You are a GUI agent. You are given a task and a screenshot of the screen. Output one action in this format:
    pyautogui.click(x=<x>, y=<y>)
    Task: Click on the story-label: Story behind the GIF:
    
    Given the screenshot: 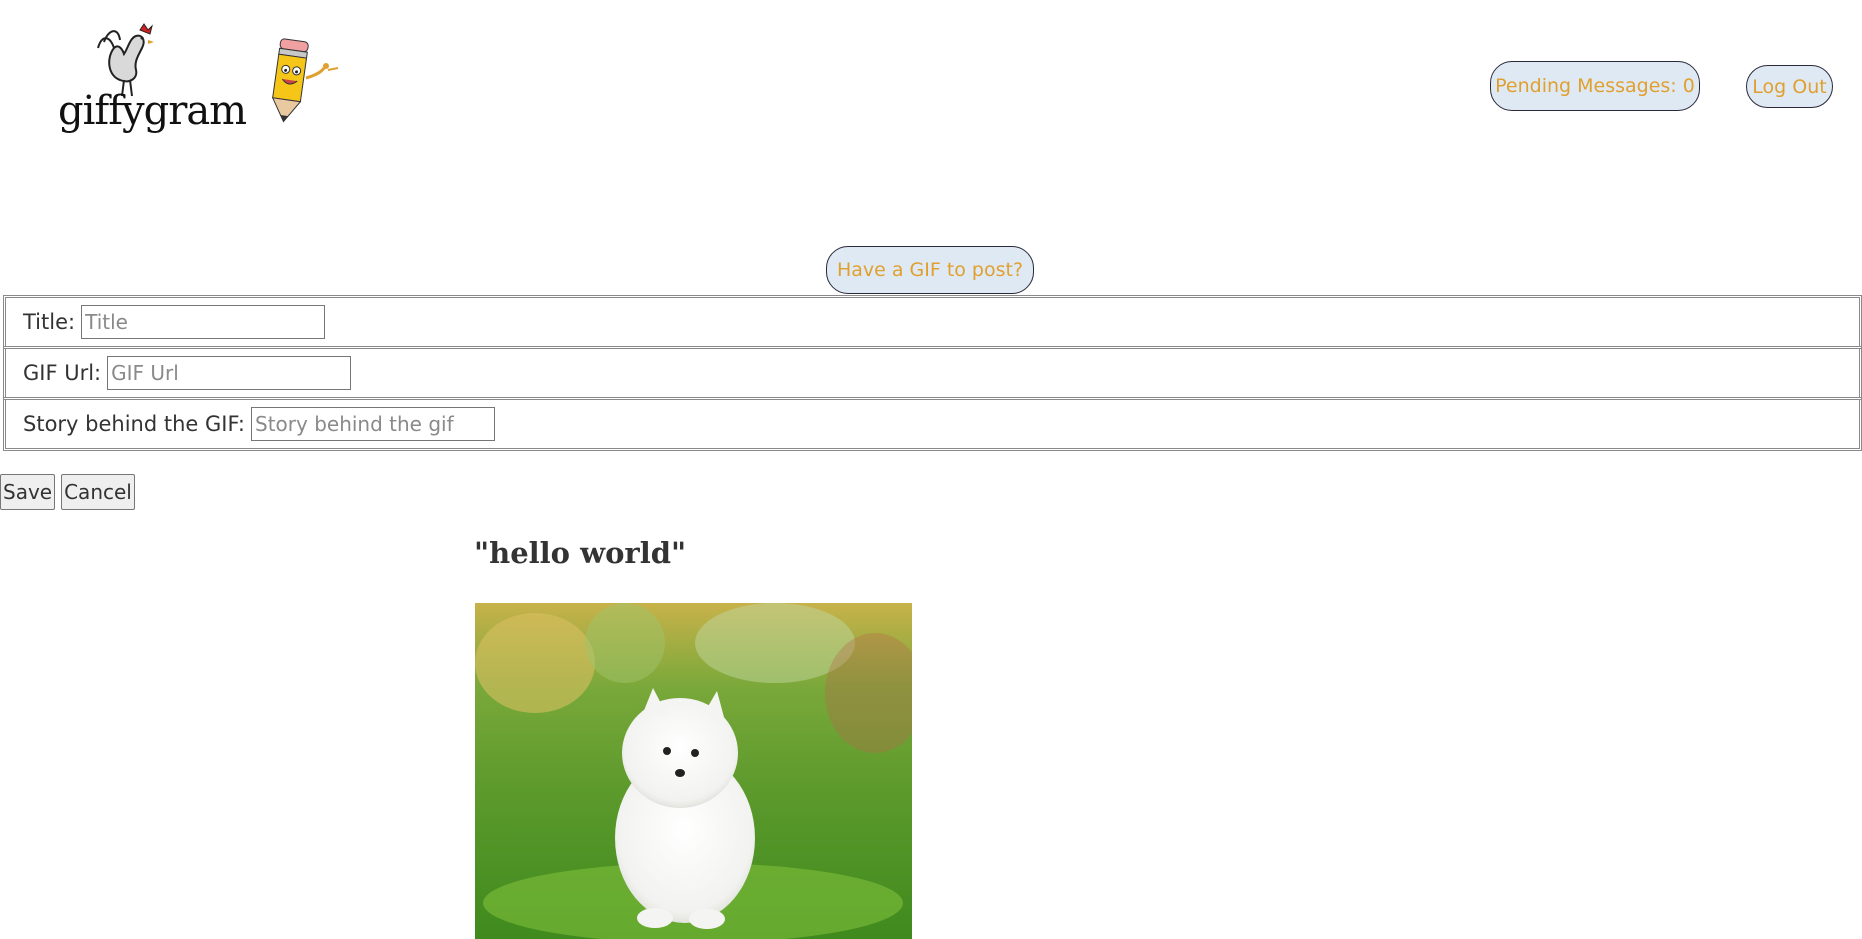 What is the action you would take?
    pyautogui.click(x=134, y=424)
    